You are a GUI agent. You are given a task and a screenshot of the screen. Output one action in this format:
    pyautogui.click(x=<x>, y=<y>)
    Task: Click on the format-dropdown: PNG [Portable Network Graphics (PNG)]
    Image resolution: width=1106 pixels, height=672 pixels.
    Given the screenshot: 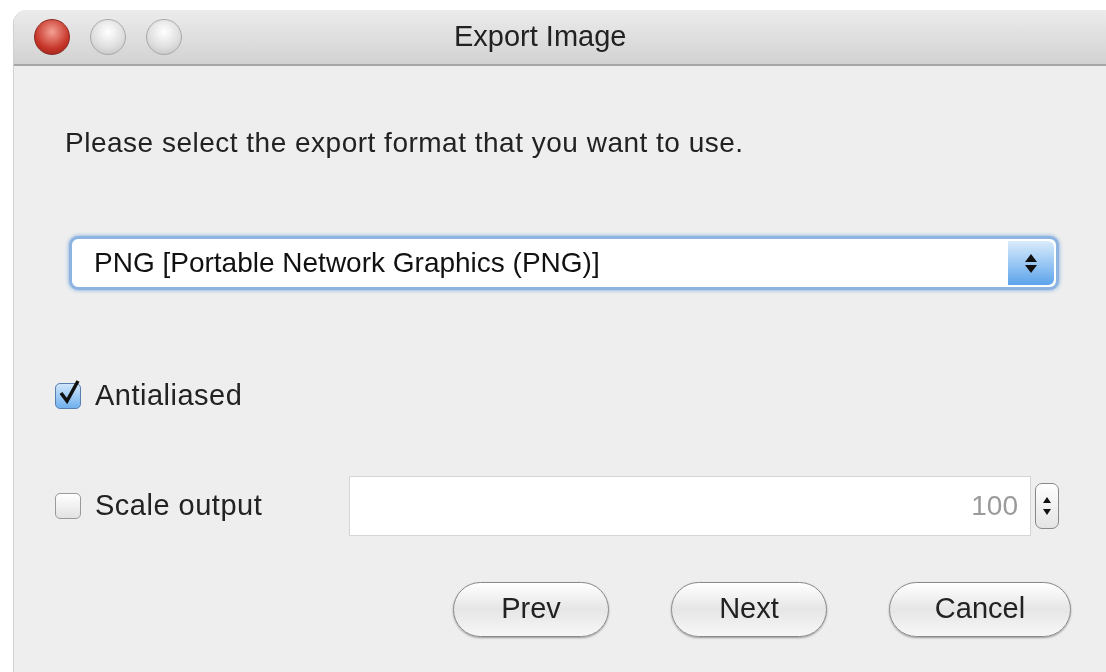 What is the action you would take?
    pyautogui.click(x=564, y=263)
    